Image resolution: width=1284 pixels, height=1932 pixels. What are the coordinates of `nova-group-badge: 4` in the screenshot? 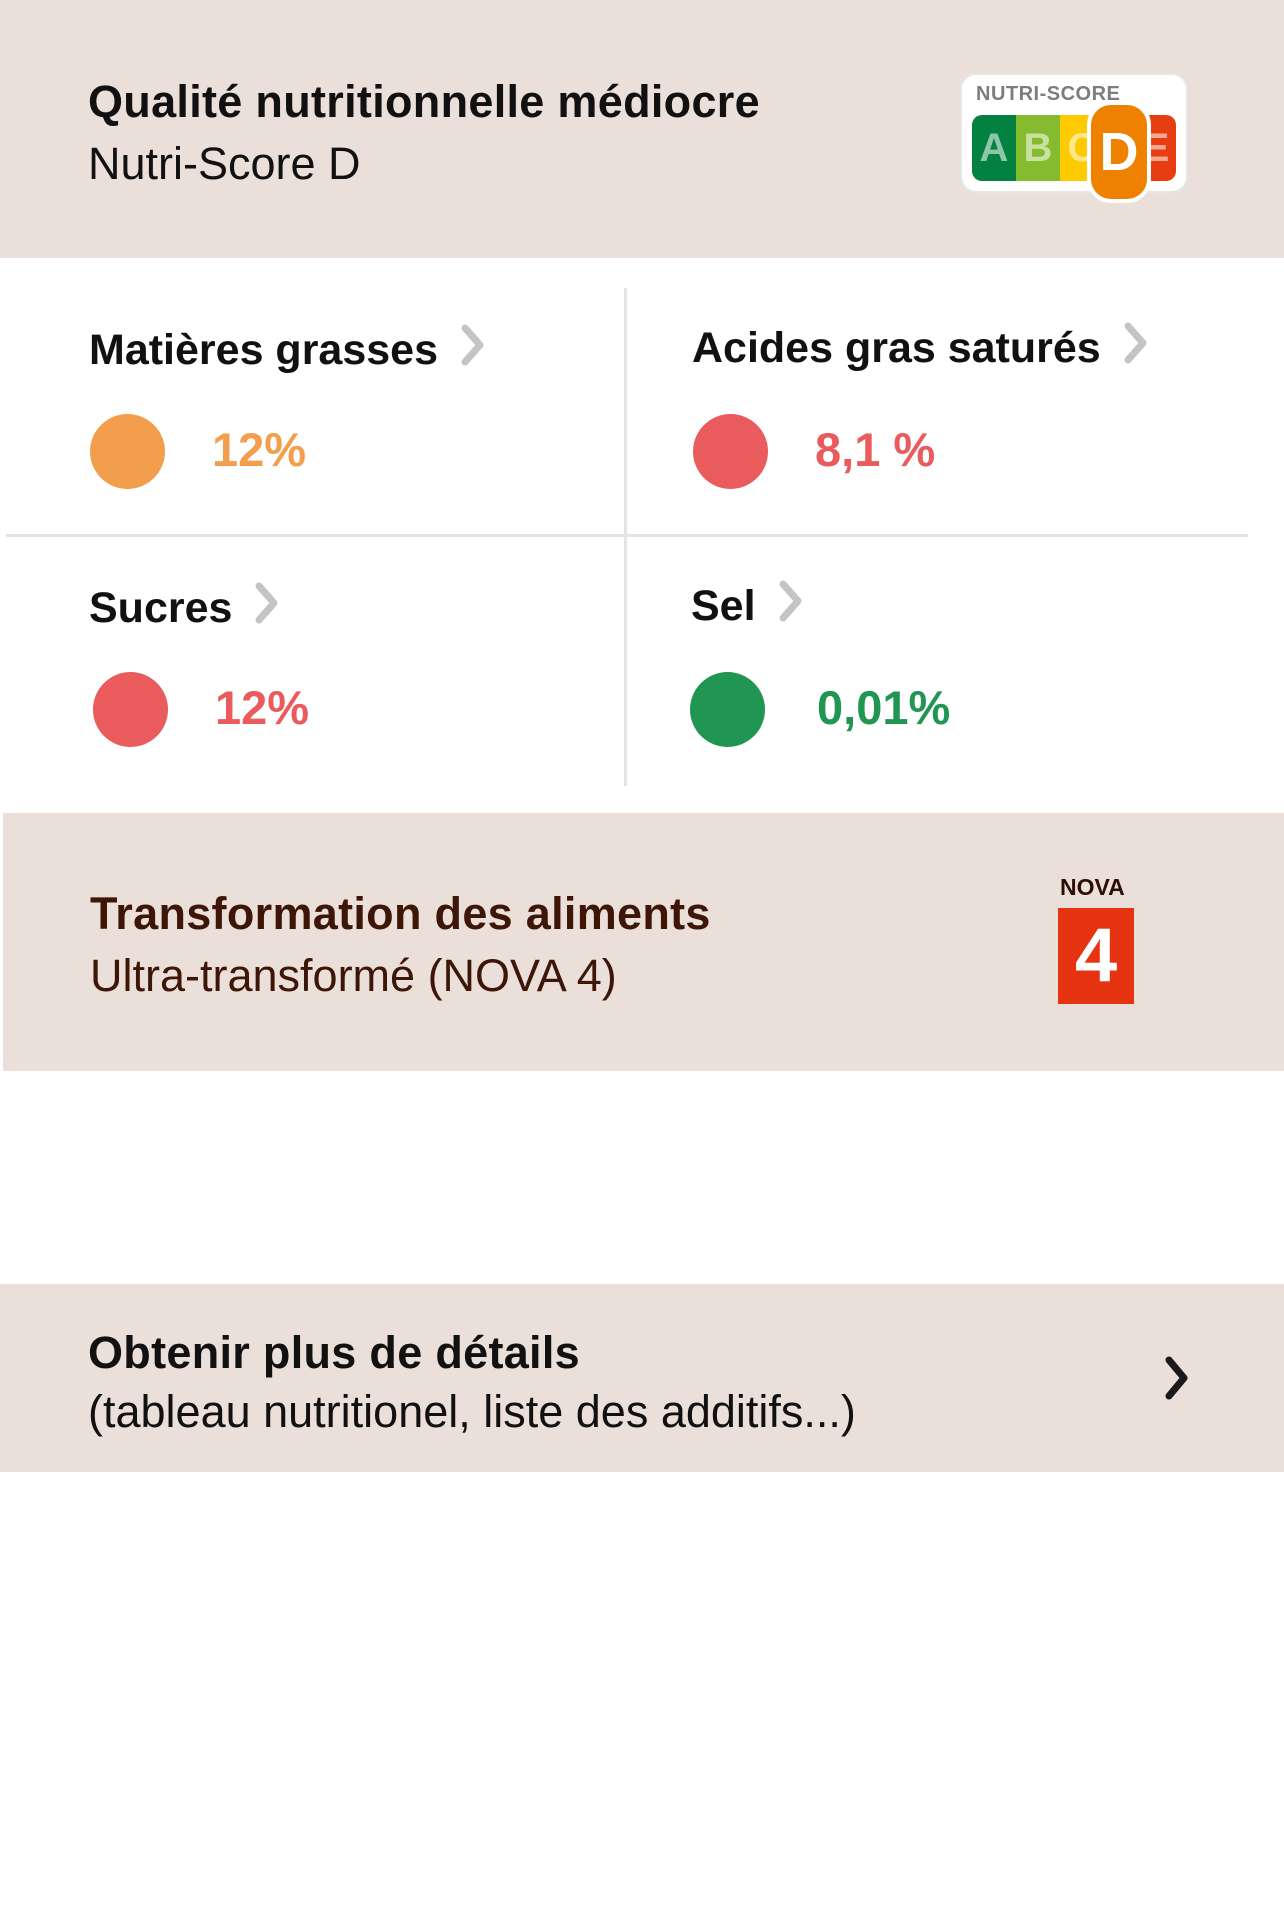 It's located at (1096, 956).